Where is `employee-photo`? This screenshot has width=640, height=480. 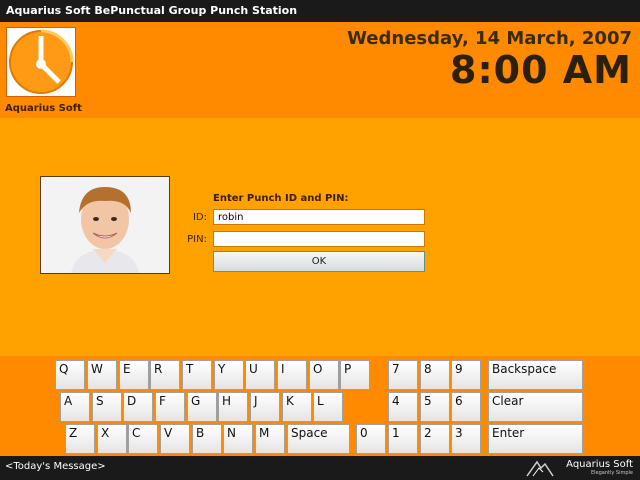 employee-photo is located at coordinates (105, 225).